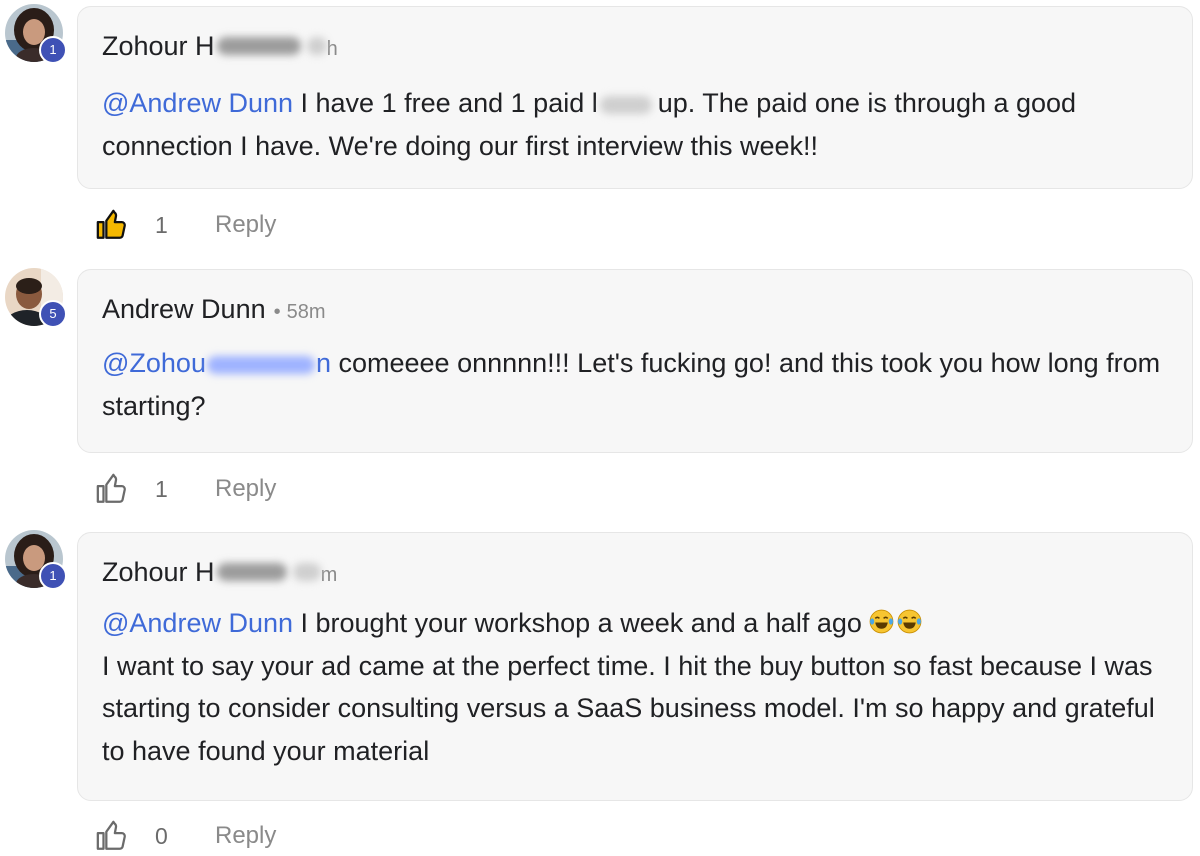 This screenshot has height=856, width=1200. I want to click on redacted-mention, so click(260, 364).